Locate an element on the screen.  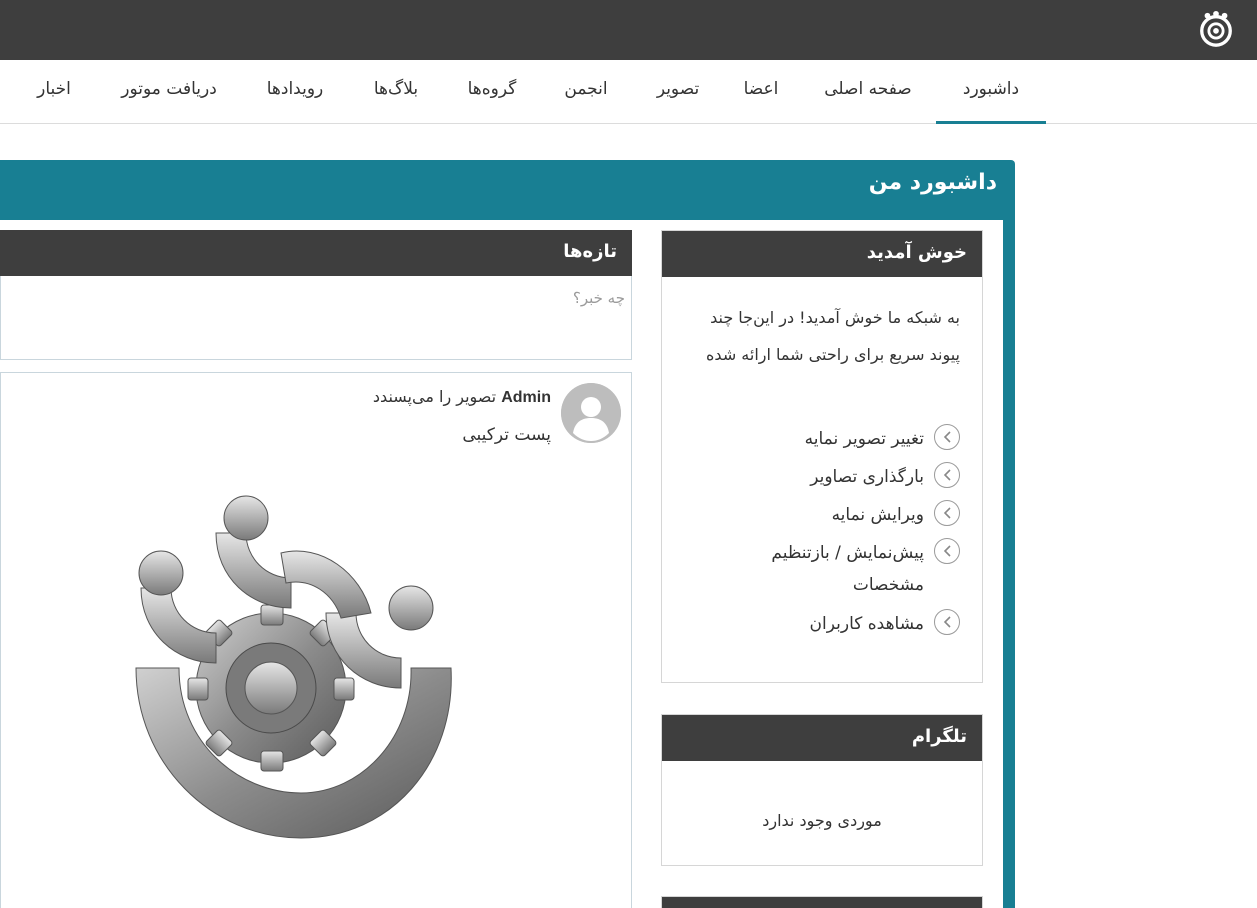
widget-panel is located at coordinates (822, 902).